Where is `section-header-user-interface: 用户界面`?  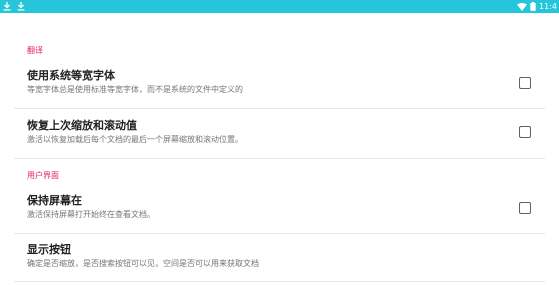
section-header-user-interface: 用户界面 is located at coordinates (43, 175).